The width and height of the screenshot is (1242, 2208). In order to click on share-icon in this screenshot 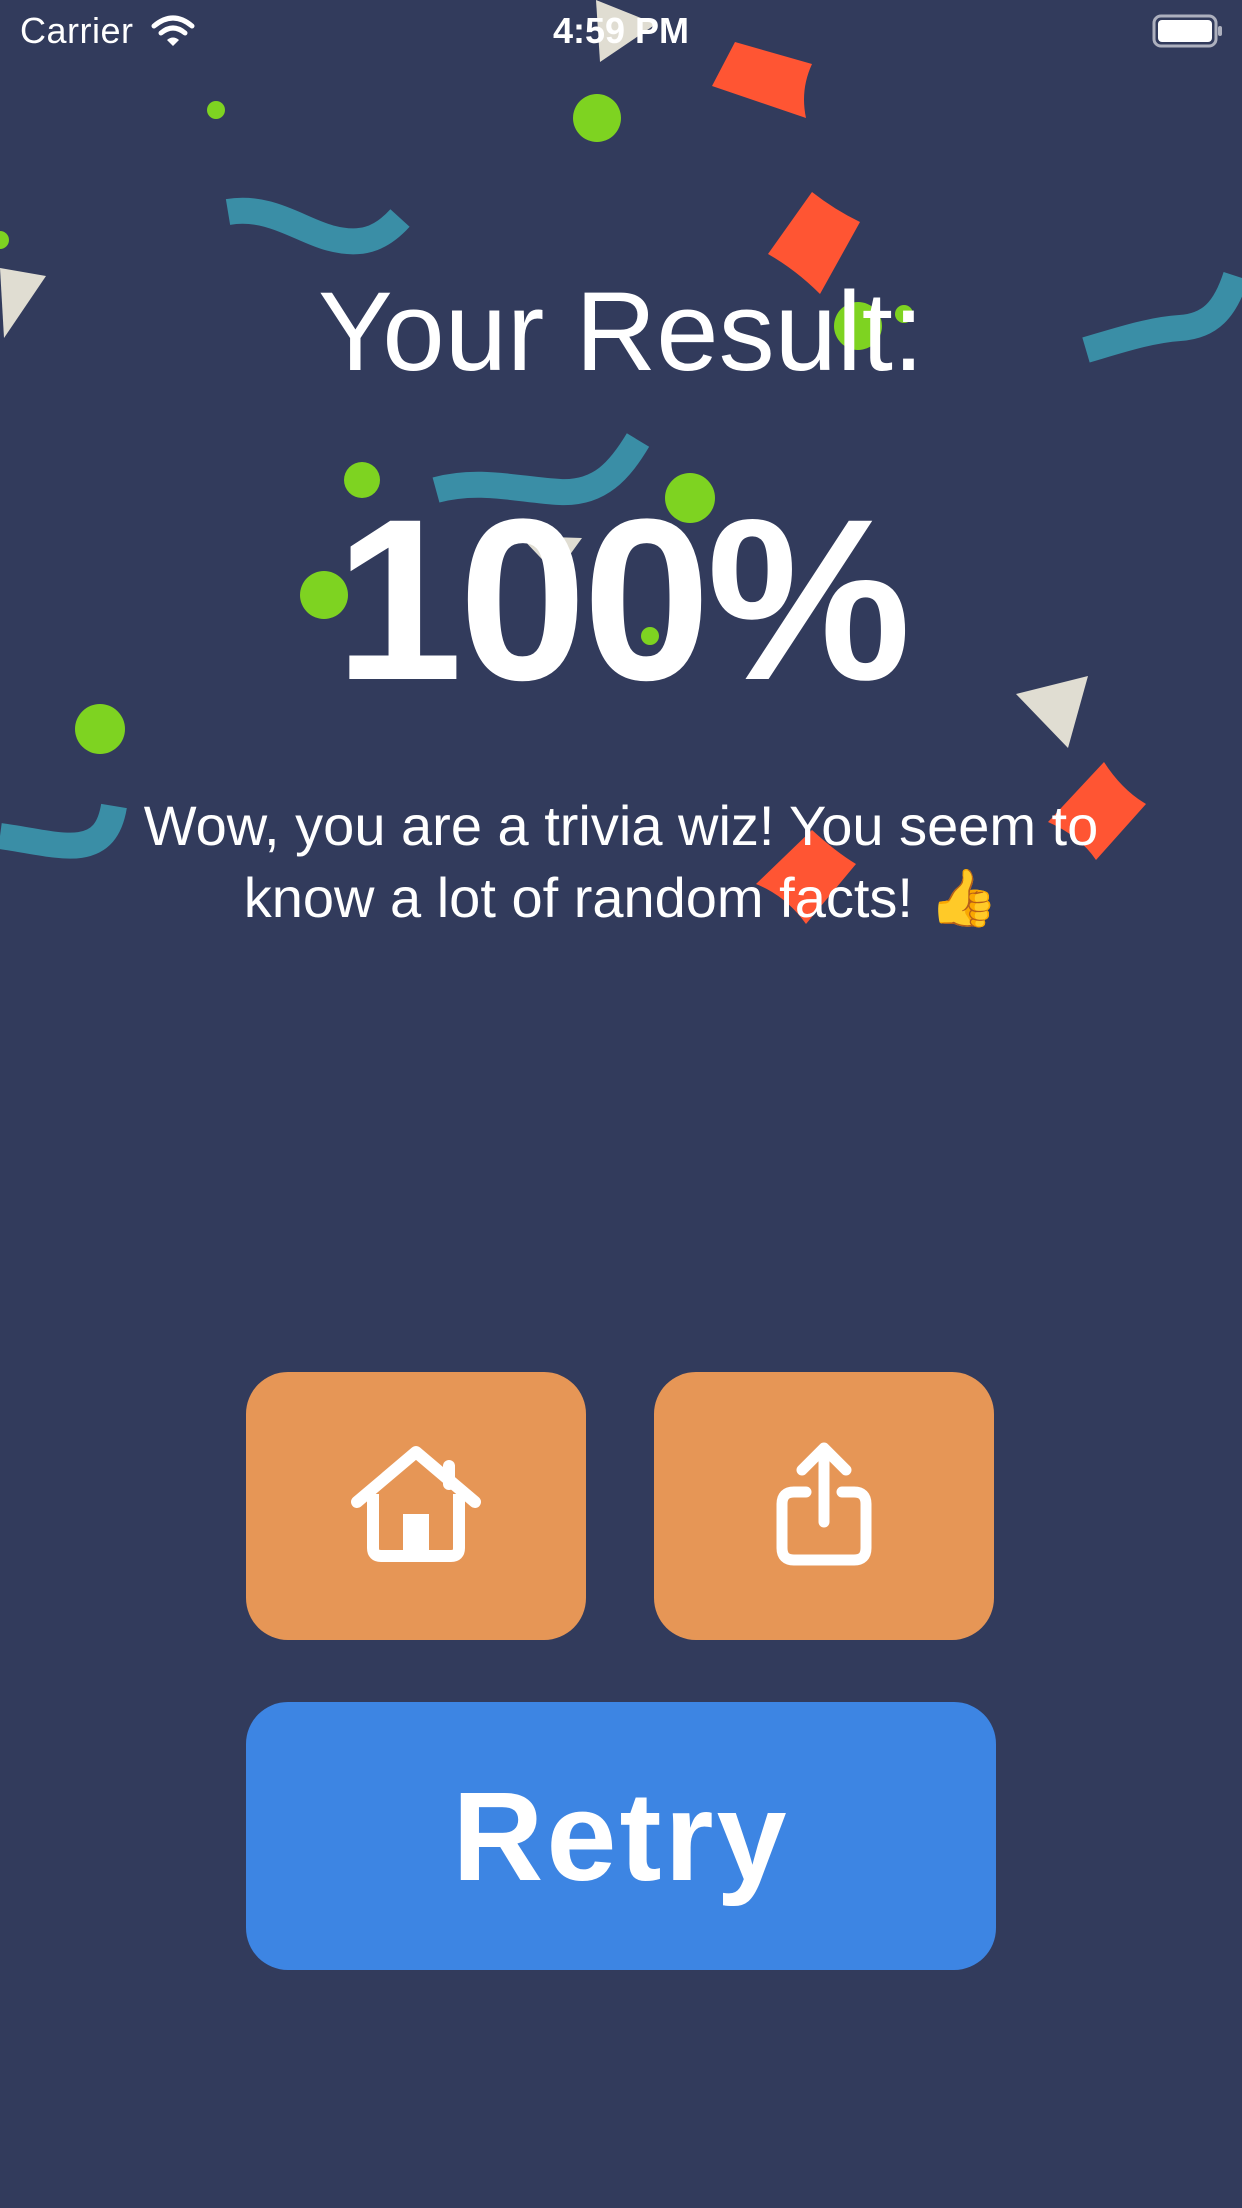, I will do `click(824, 1506)`.